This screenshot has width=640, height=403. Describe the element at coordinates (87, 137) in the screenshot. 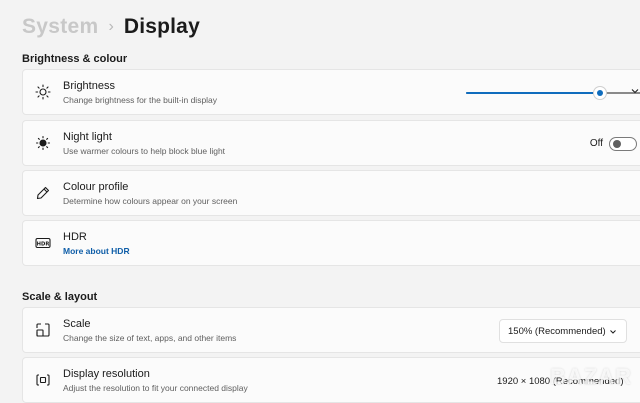

I see `night-light-title: Night light` at that location.